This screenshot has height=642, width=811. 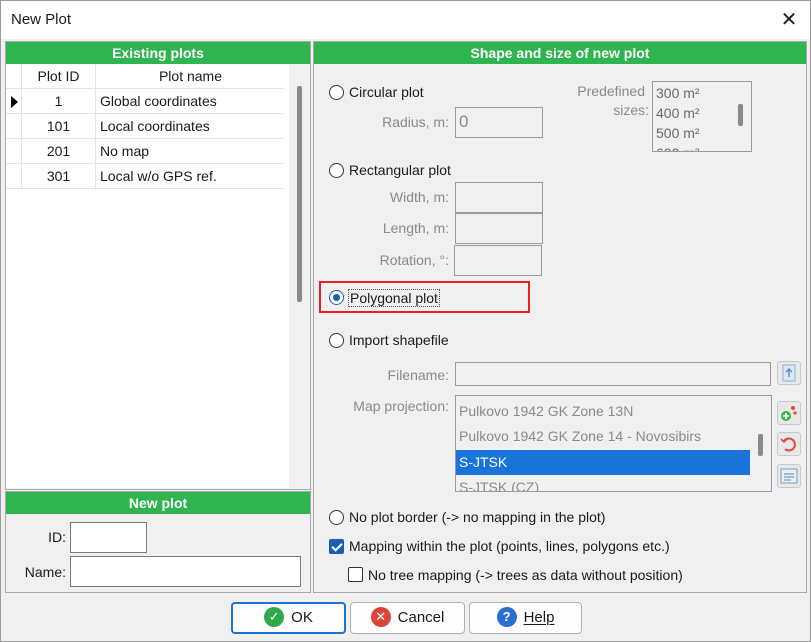 I want to click on predefined-sizes-label-line1: Predefined, so click(x=611, y=91).